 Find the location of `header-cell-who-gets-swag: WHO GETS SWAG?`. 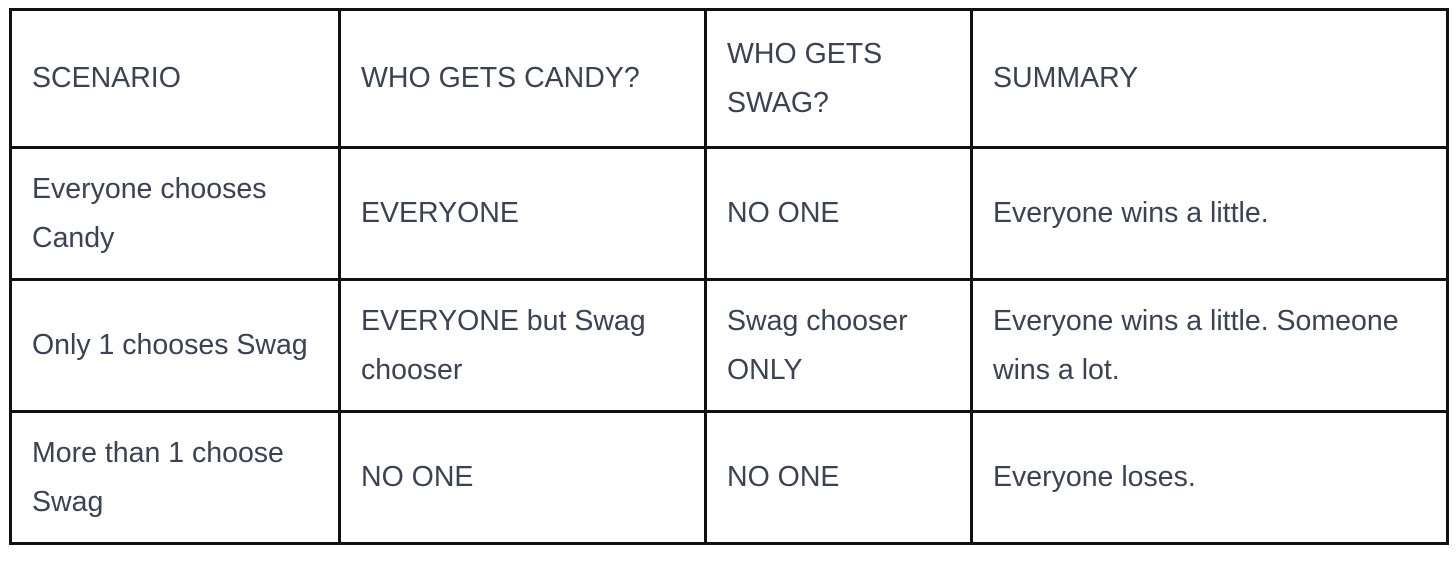

header-cell-who-gets-swag: WHO GETS SWAG? is located at coordinates (838, 78).